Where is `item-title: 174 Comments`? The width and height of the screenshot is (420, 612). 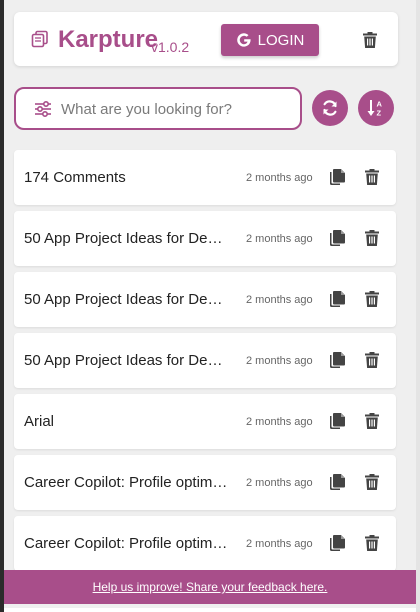 item-title: 174 Comments is located at coordinates (75, 177).